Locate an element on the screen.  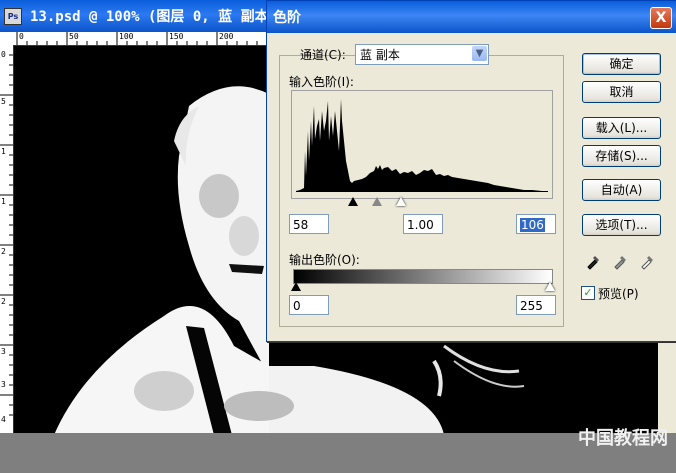
channel-label: 通道(C): is located at coordinates (323, 55).